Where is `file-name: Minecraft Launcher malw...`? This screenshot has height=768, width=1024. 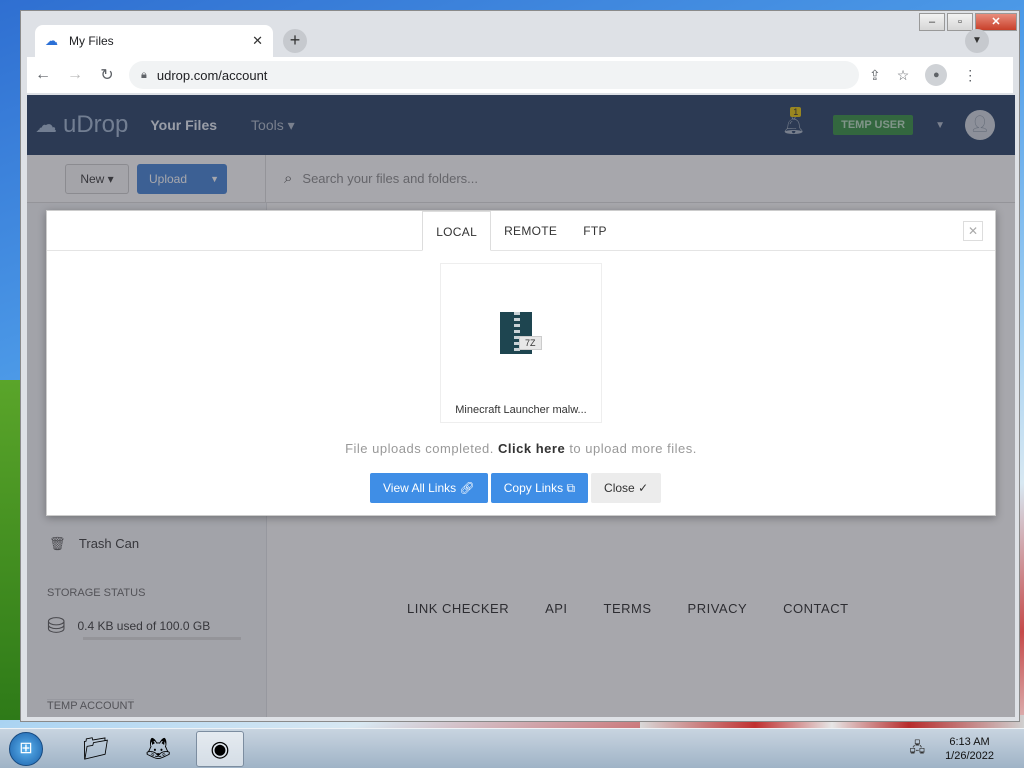 file-name: Minecraft Launcher malw... is located at coordinates (521, 410).